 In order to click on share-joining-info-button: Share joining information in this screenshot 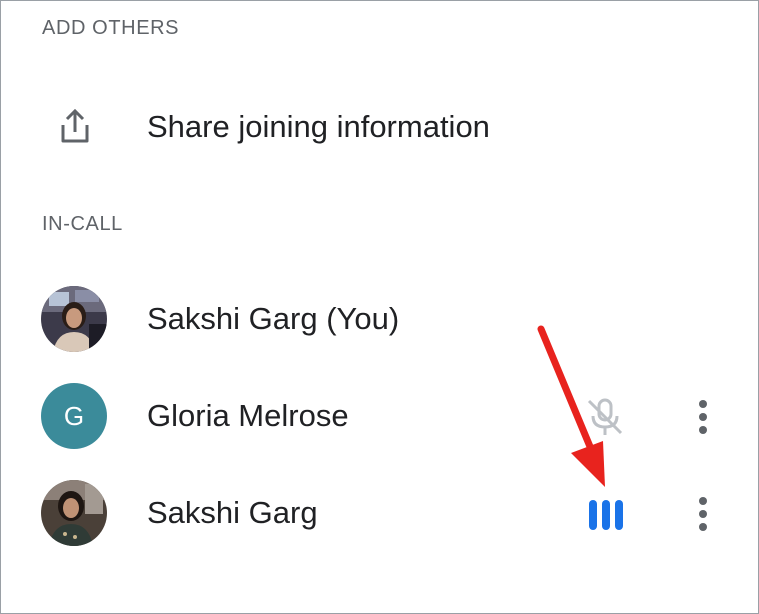, I will do `click(379, 127)`.